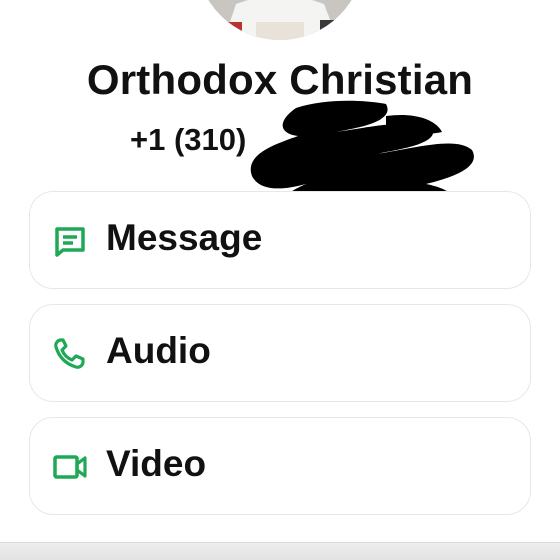  Describe the element at coordinates (188, 139) in the screenshot. I see `contact-phone-number: +1 (310)` at that location.